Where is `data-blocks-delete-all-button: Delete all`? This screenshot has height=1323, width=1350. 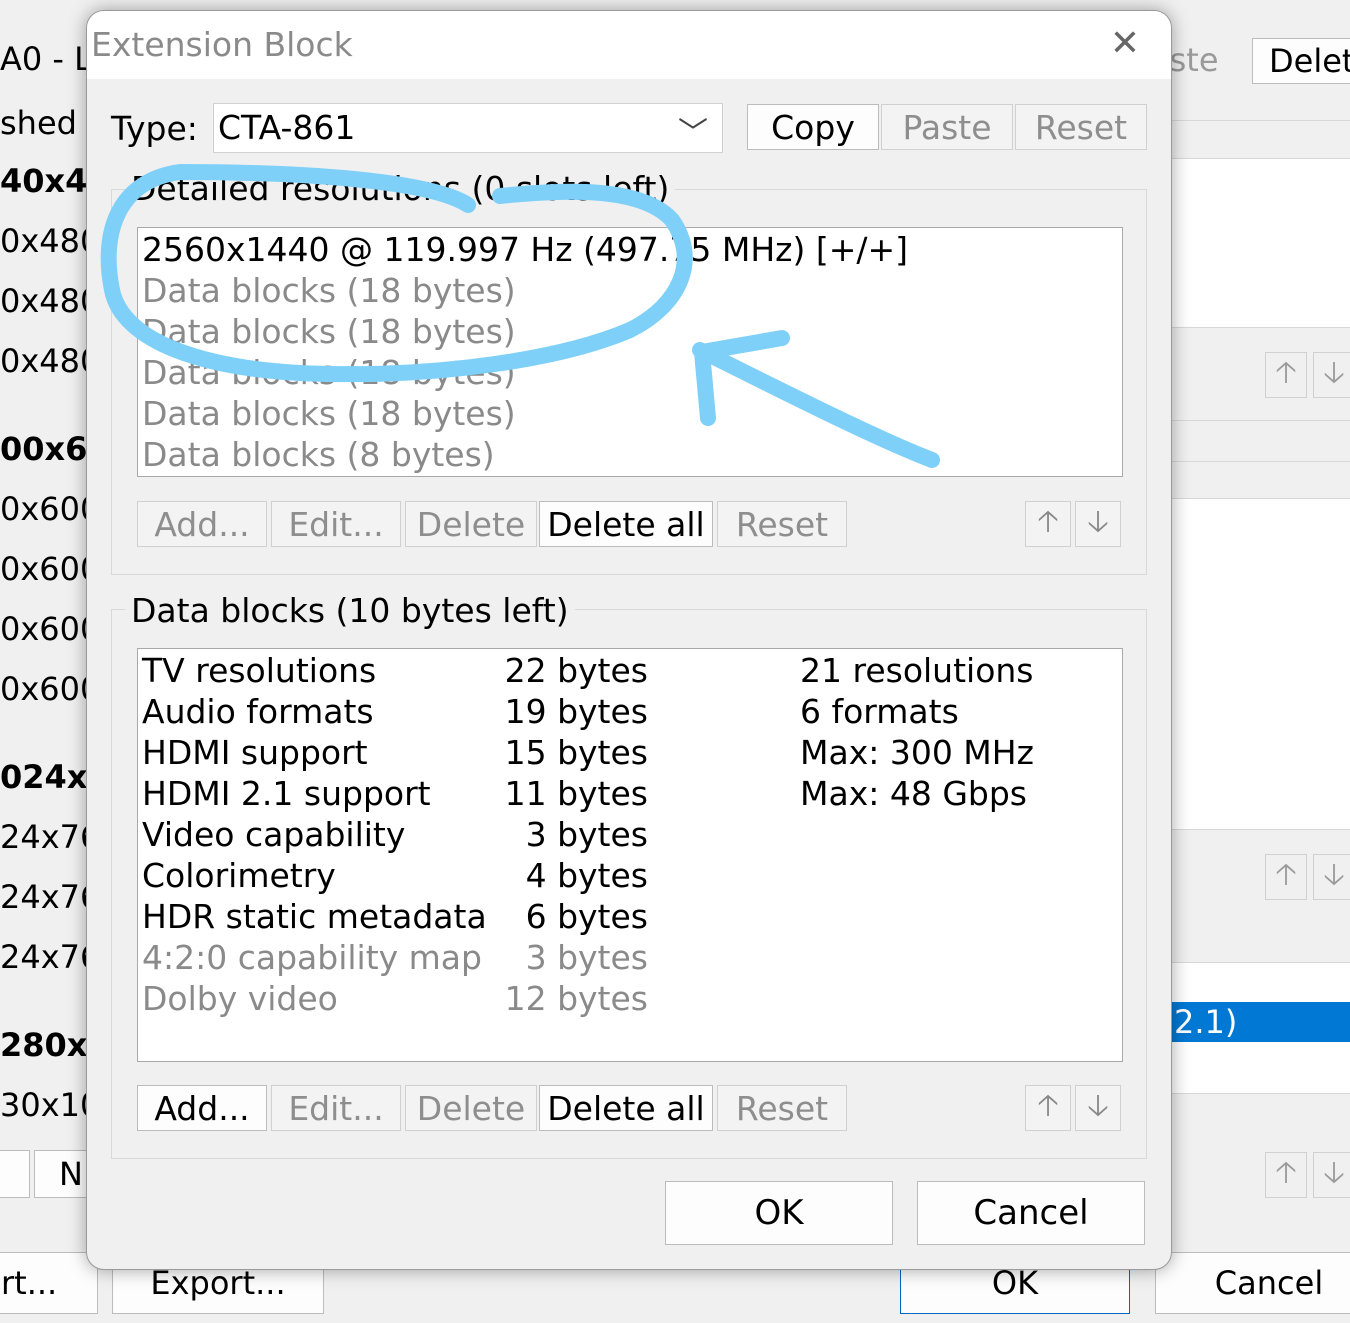 data-blocks-delete-all-button: Delete all is located at coordinates (626, 1108).